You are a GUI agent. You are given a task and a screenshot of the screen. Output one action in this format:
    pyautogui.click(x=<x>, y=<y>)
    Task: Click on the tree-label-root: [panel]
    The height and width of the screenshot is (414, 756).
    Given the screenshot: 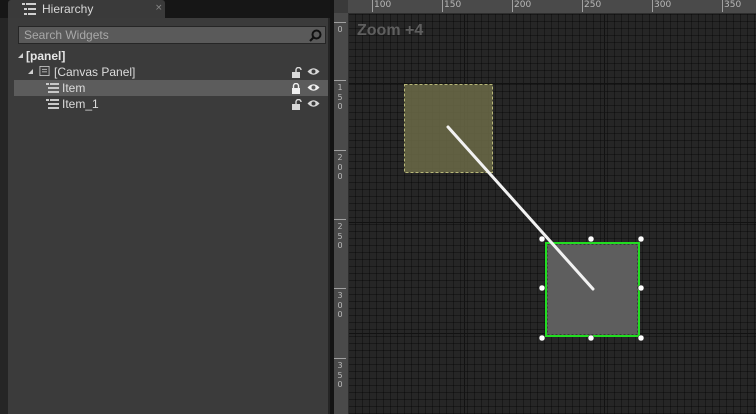 What is the action you would take?
    pyautogui.click(x=46, y=56)
    